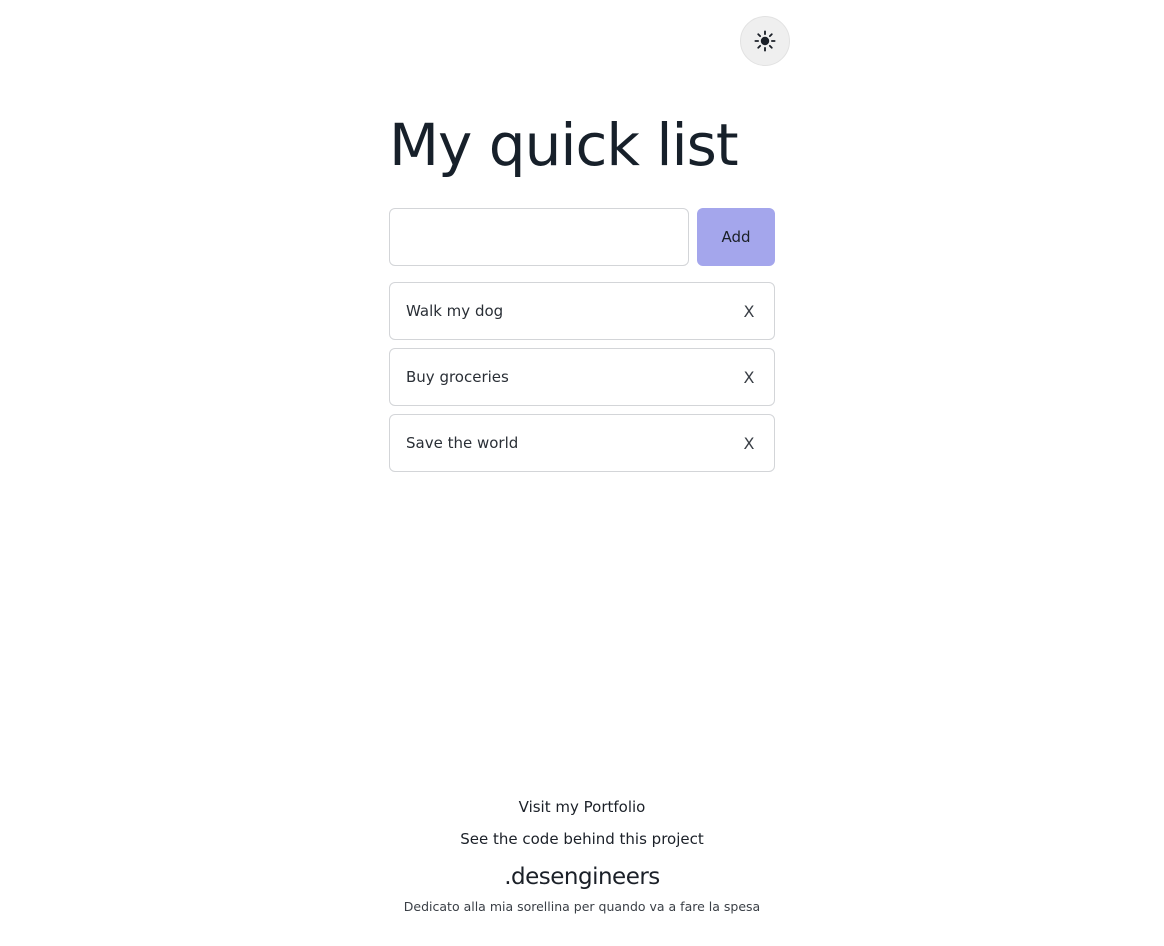 The width and height of the screenshot is (1164, 946). I want to click on add-task-form: Add, so click(582, 237).